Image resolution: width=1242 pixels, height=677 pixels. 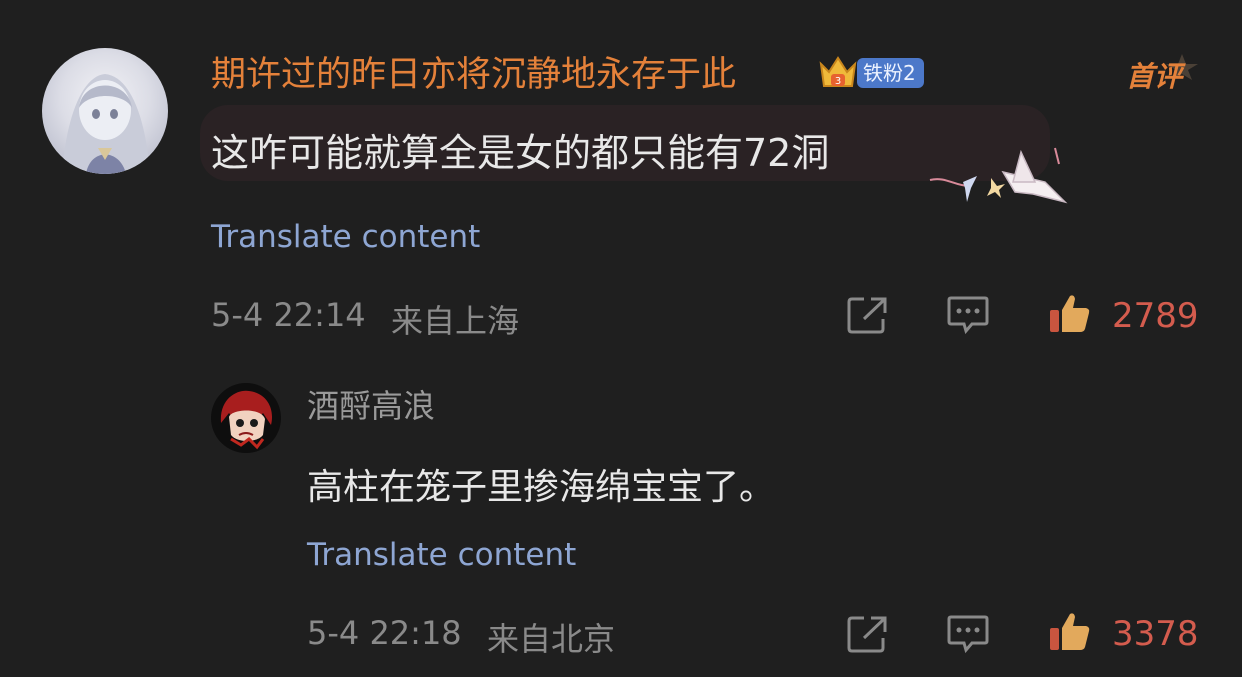 What do you see at coordinates (371, 404) in the screenshot?
I see `reply-username: 酒酹高浪` at bounding box center [371, 404].